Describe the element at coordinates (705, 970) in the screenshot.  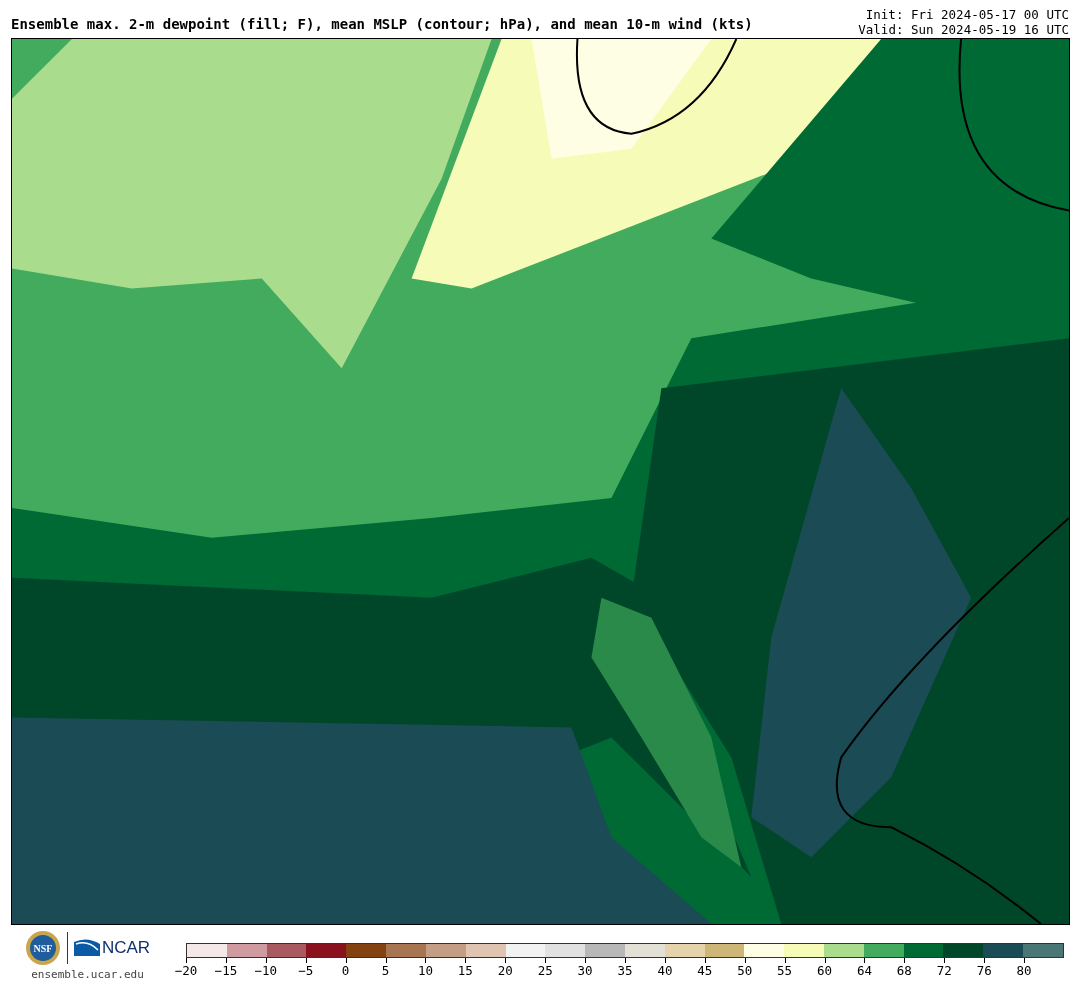
I see `scale-tick-label: 45` at that location.